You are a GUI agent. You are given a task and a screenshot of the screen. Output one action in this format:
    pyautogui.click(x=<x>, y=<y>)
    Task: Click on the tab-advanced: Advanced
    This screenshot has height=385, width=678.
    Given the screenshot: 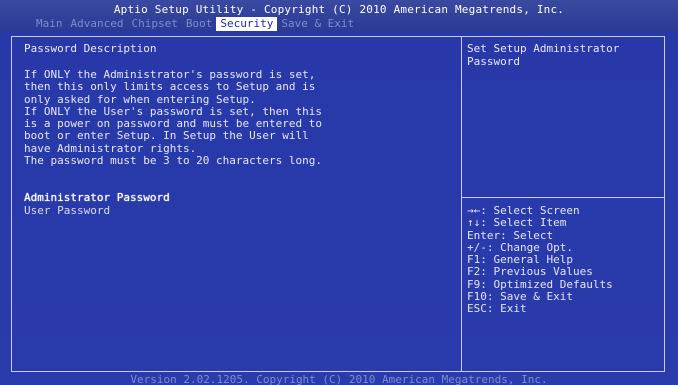 What is the action you would take?
    pyautogui.click(x=97, y=24)
    